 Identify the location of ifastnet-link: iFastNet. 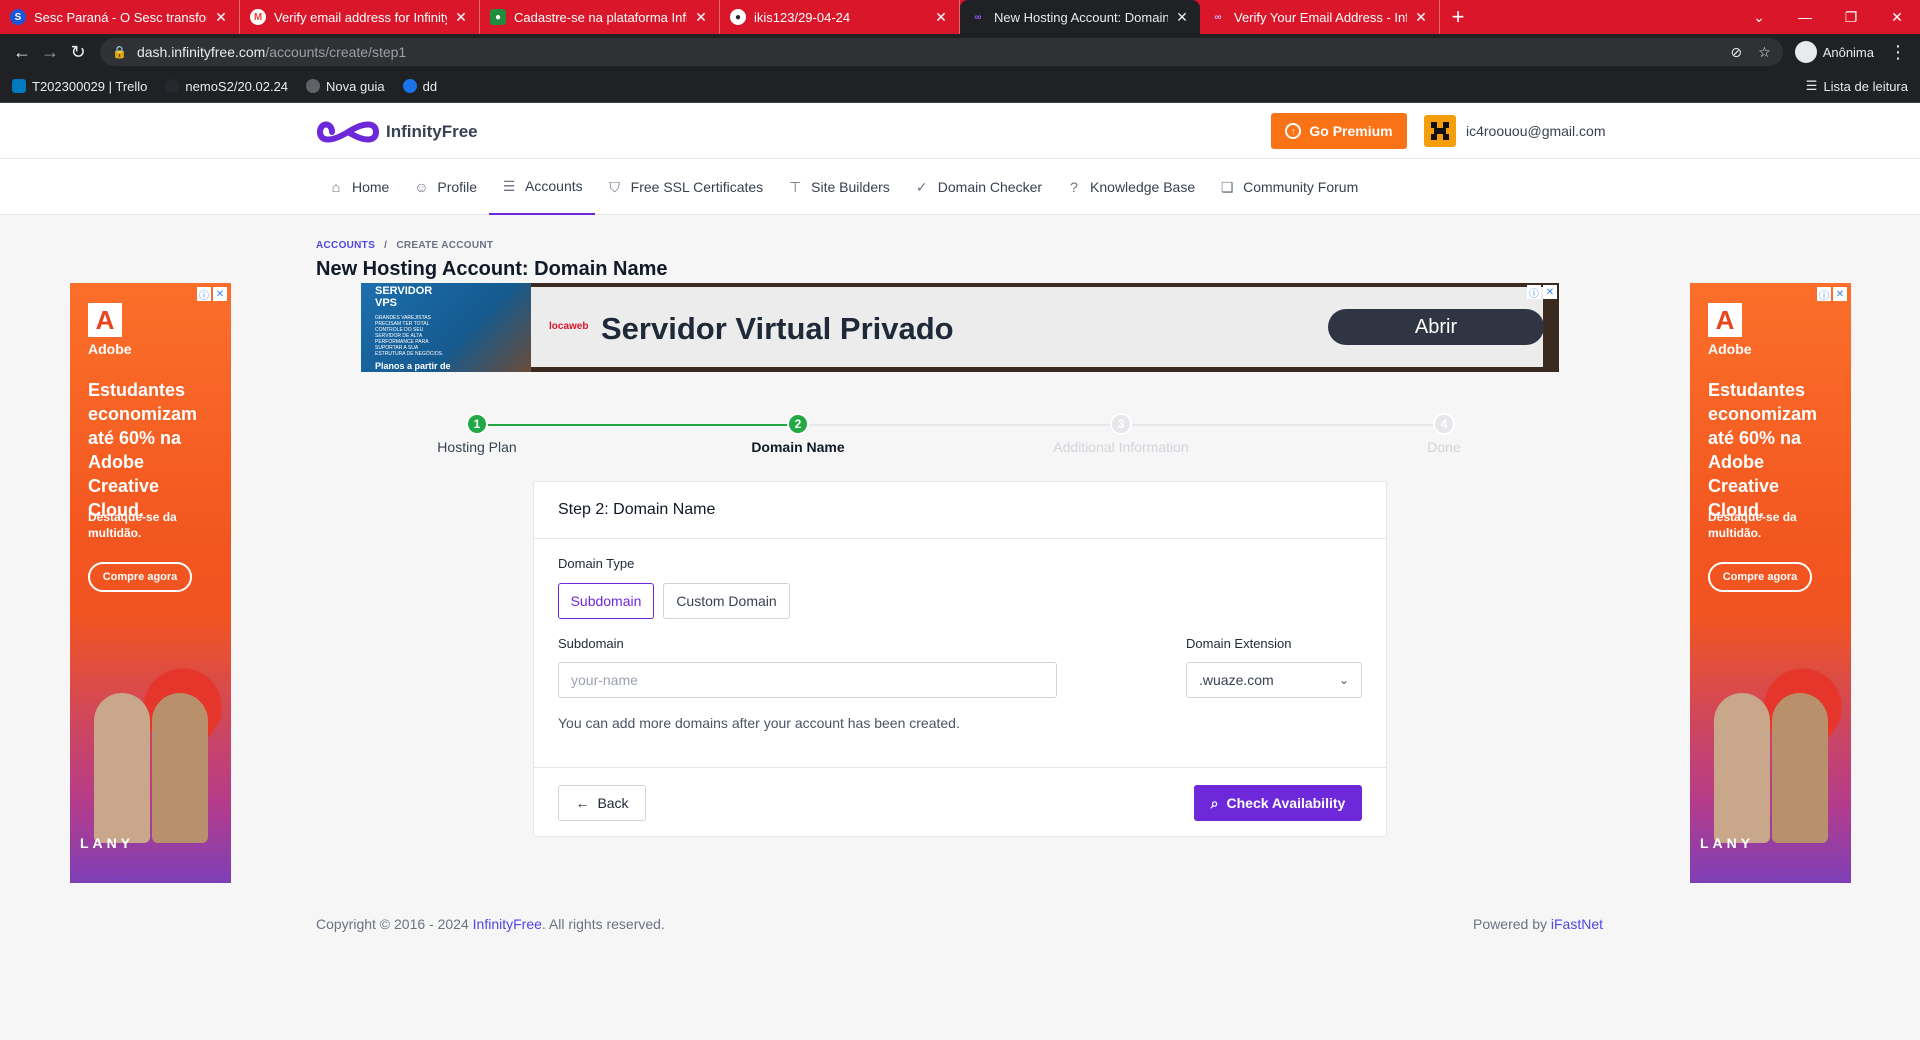
(1577, 924).